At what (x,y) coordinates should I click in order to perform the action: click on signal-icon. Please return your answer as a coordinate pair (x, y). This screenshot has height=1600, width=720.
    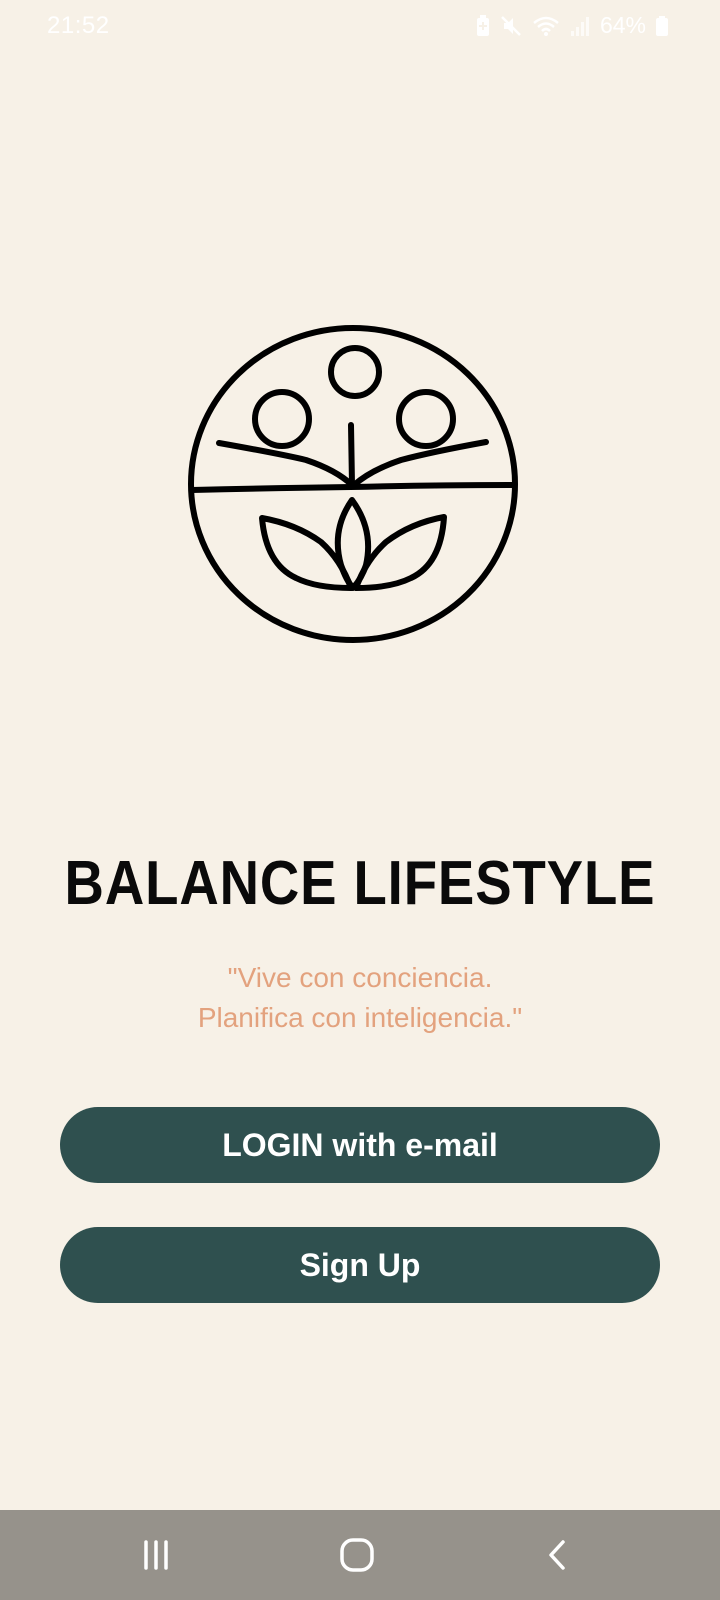
    Looking at the image, I should click on (580, 26).